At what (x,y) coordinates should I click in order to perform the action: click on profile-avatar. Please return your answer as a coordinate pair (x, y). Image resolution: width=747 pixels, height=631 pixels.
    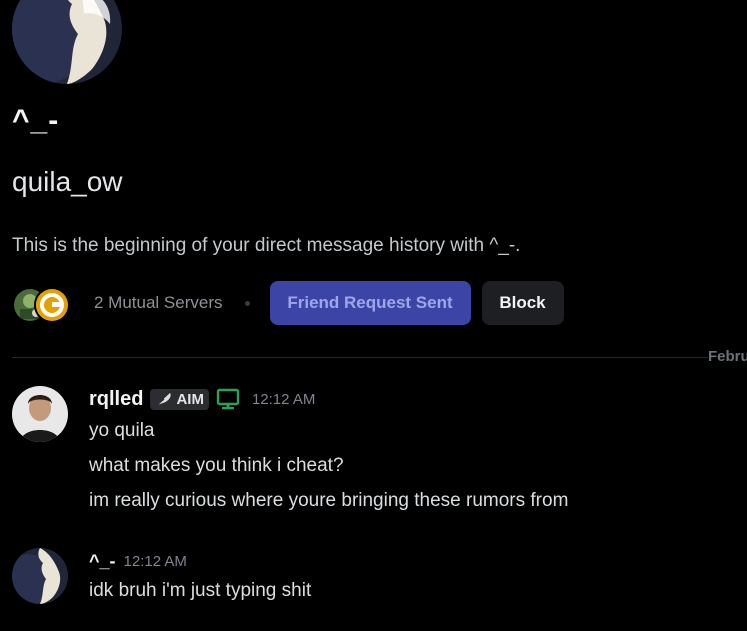
    Looking at the image, I should click on (67, 42).